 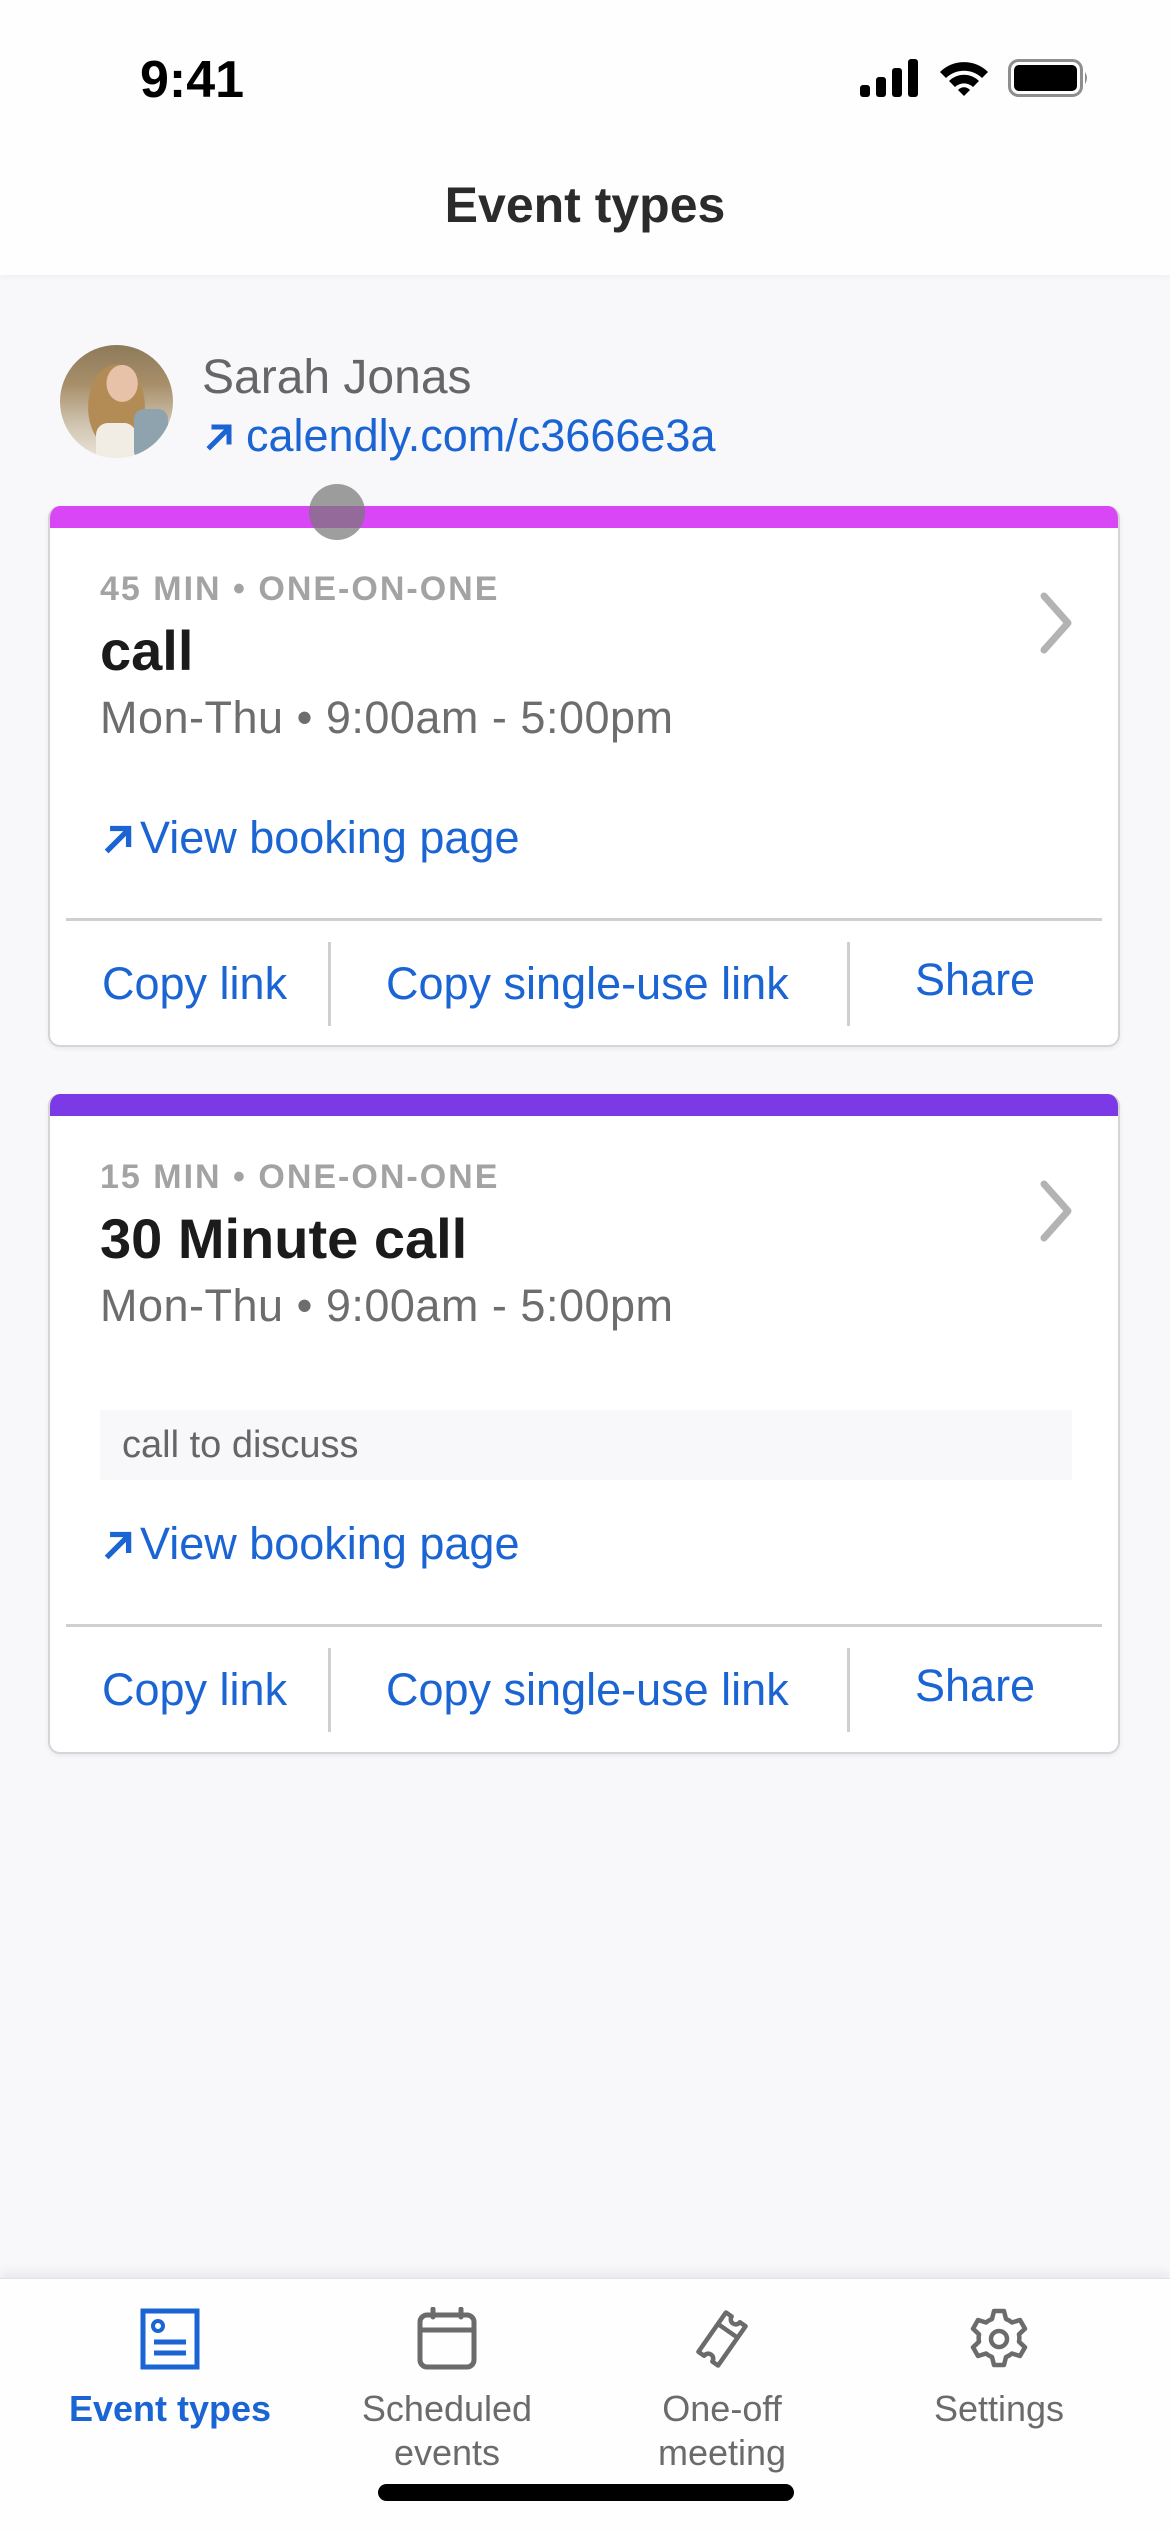 I want to click on battery-icon, so click(x=1047, y=78).